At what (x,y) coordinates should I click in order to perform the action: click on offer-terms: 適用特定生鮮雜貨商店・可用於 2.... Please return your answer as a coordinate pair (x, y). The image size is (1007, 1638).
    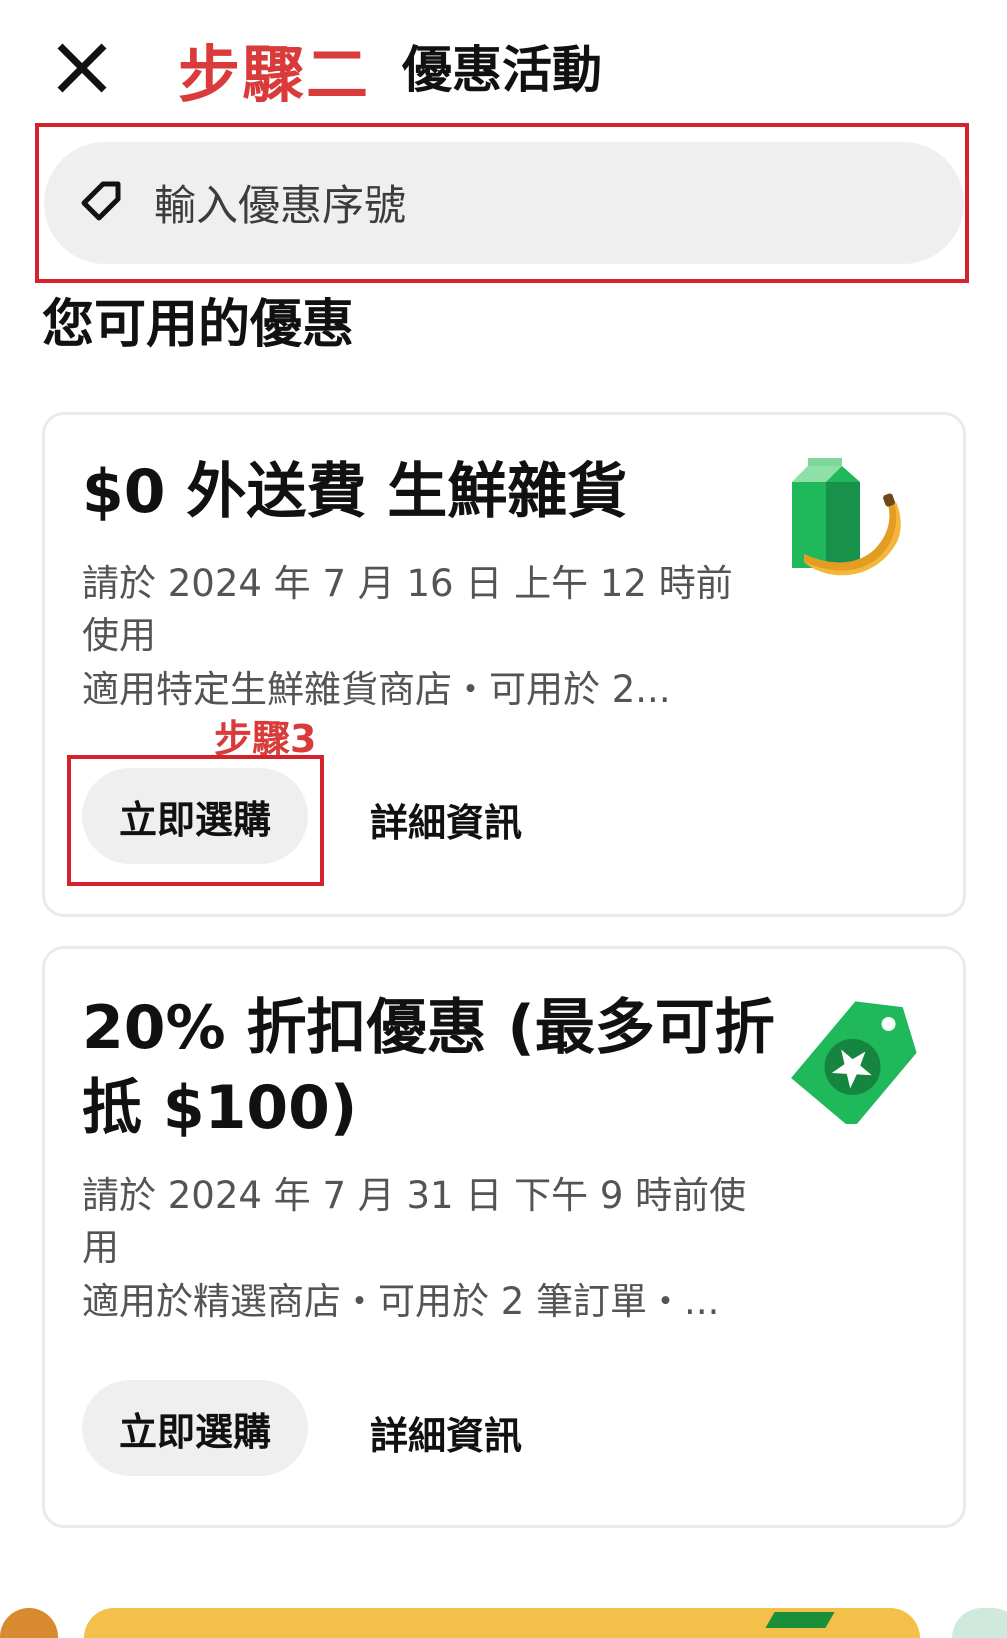
    Looking at the image, I should click on (376, 689).